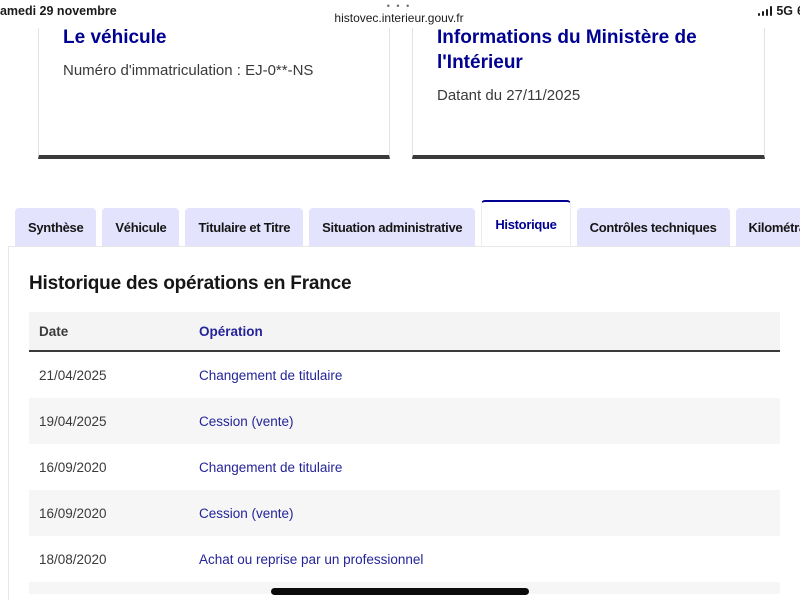  I want to click on tab-v-hicule: Véhicule, so click(141, 227).